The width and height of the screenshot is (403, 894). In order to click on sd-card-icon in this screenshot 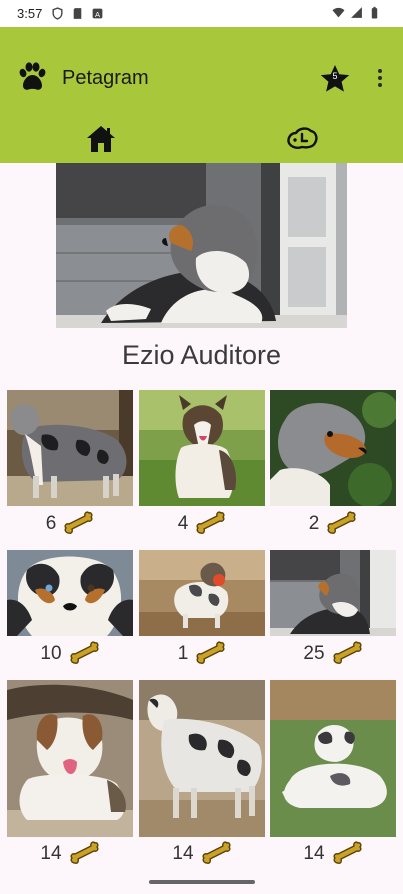, I will do `click(77, 13)`.